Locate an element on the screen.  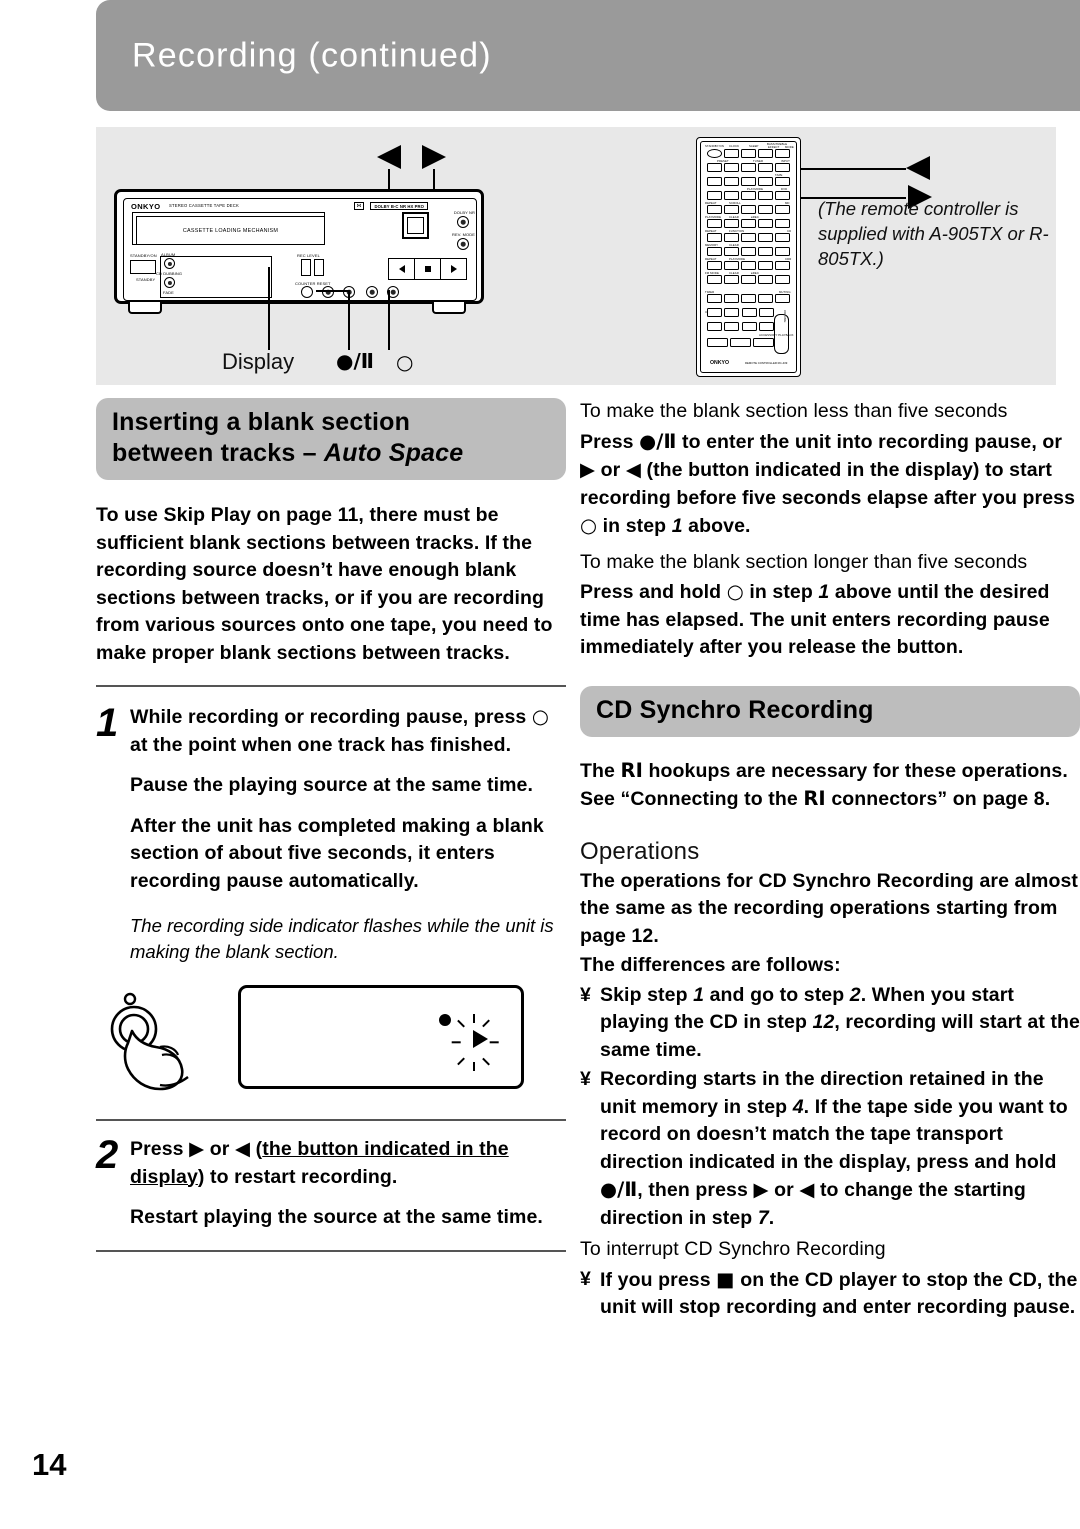
remote-md-rec-key is located at coordinates (748, 223).